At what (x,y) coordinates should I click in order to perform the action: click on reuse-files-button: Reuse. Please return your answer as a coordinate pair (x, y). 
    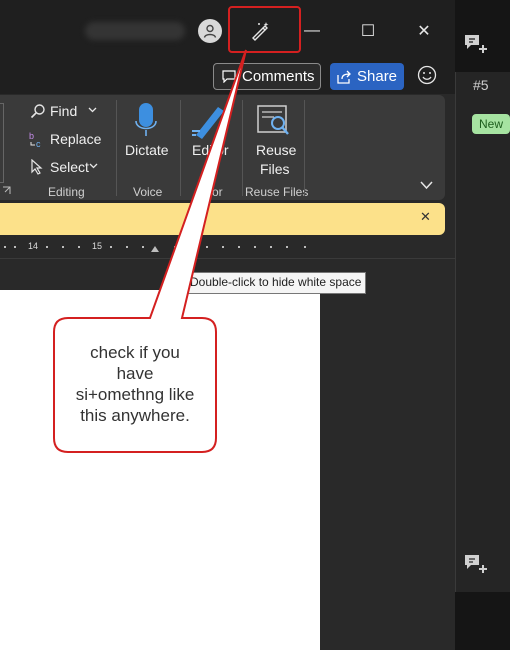
    Looking at the image, I should click on (276, 150).